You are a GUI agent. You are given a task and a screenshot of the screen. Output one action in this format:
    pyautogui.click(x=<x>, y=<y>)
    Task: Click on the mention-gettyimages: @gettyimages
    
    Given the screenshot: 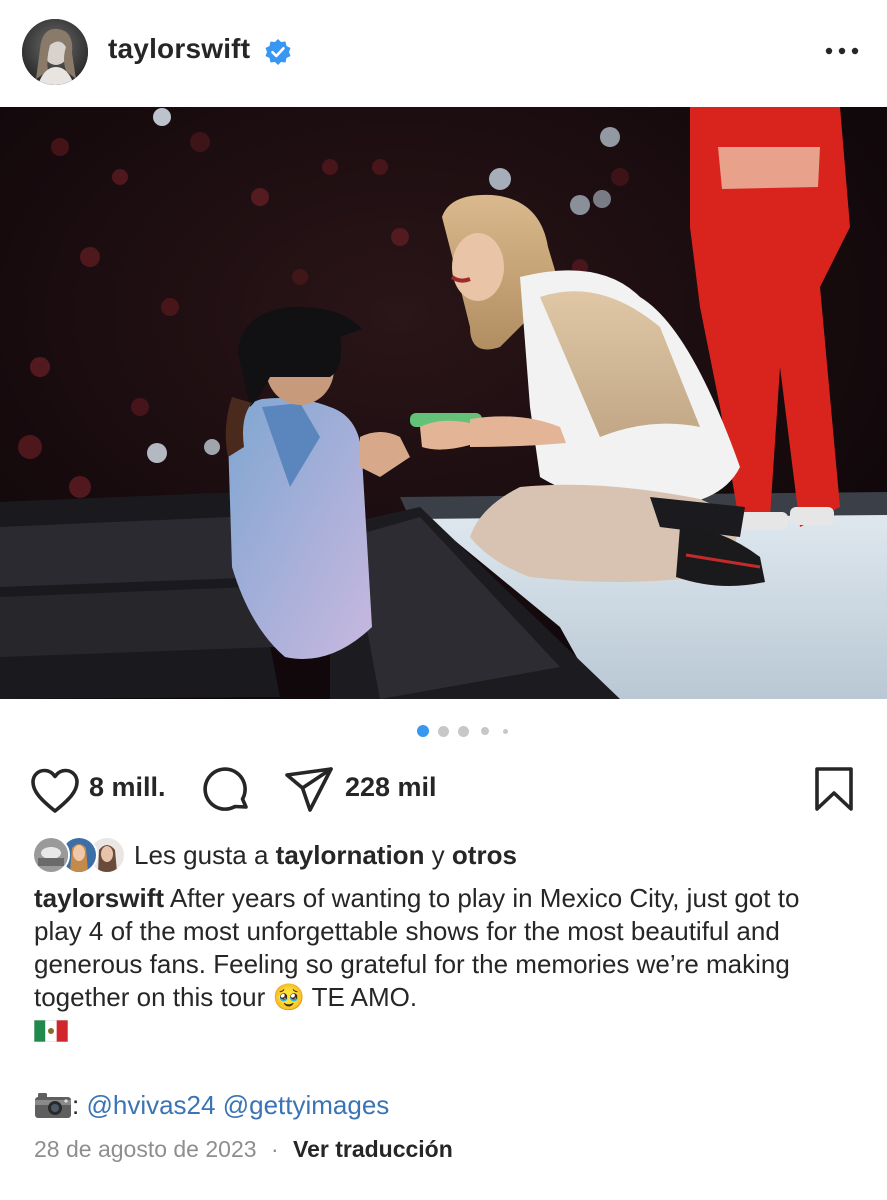 What is the action you would take?
    pyautogui.click(x=306, y=1105)
    